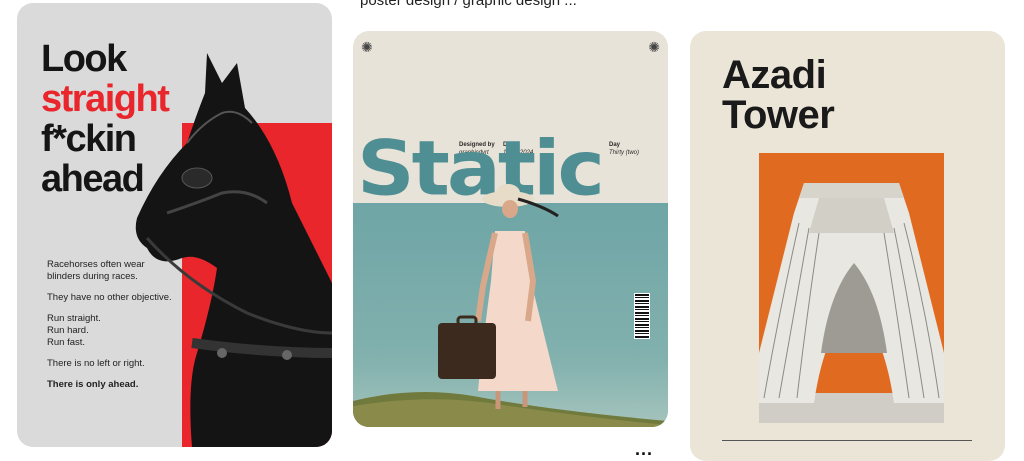  Describe the element at coordinates (778, 115) in the screenshot. I see `title-line-2: Tower` at that location.